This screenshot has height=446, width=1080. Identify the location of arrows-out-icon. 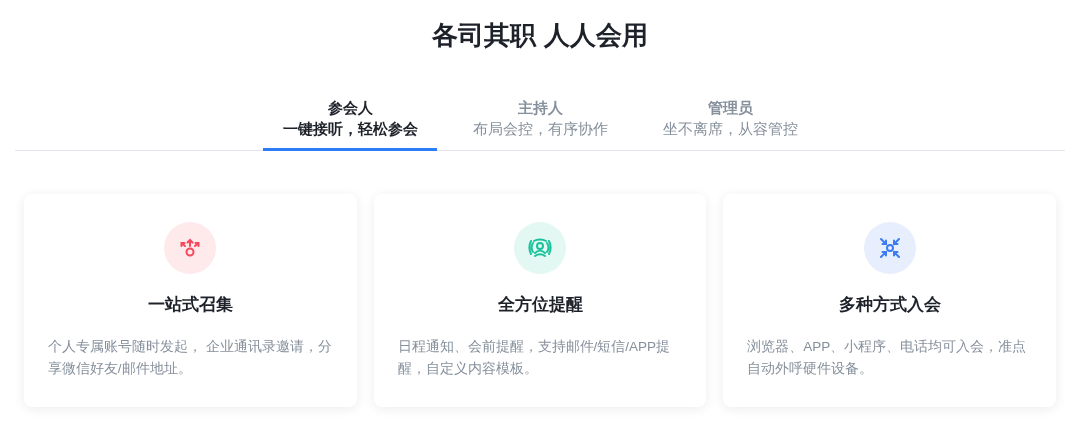
(190, 248).